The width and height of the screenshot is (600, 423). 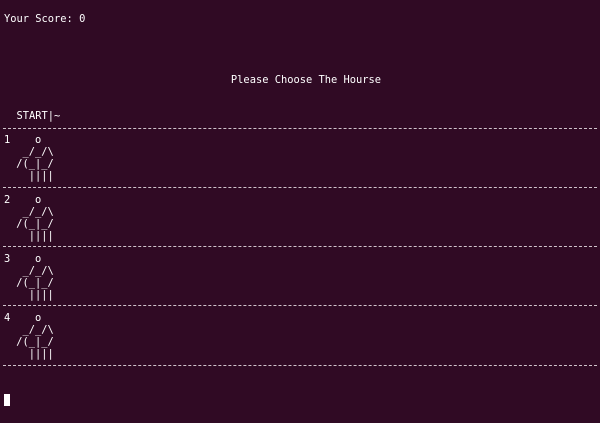 I want to click on horse-lane-4: 4 o _/_/\ /(_|_/ ||||, so click(x=299, y=340).